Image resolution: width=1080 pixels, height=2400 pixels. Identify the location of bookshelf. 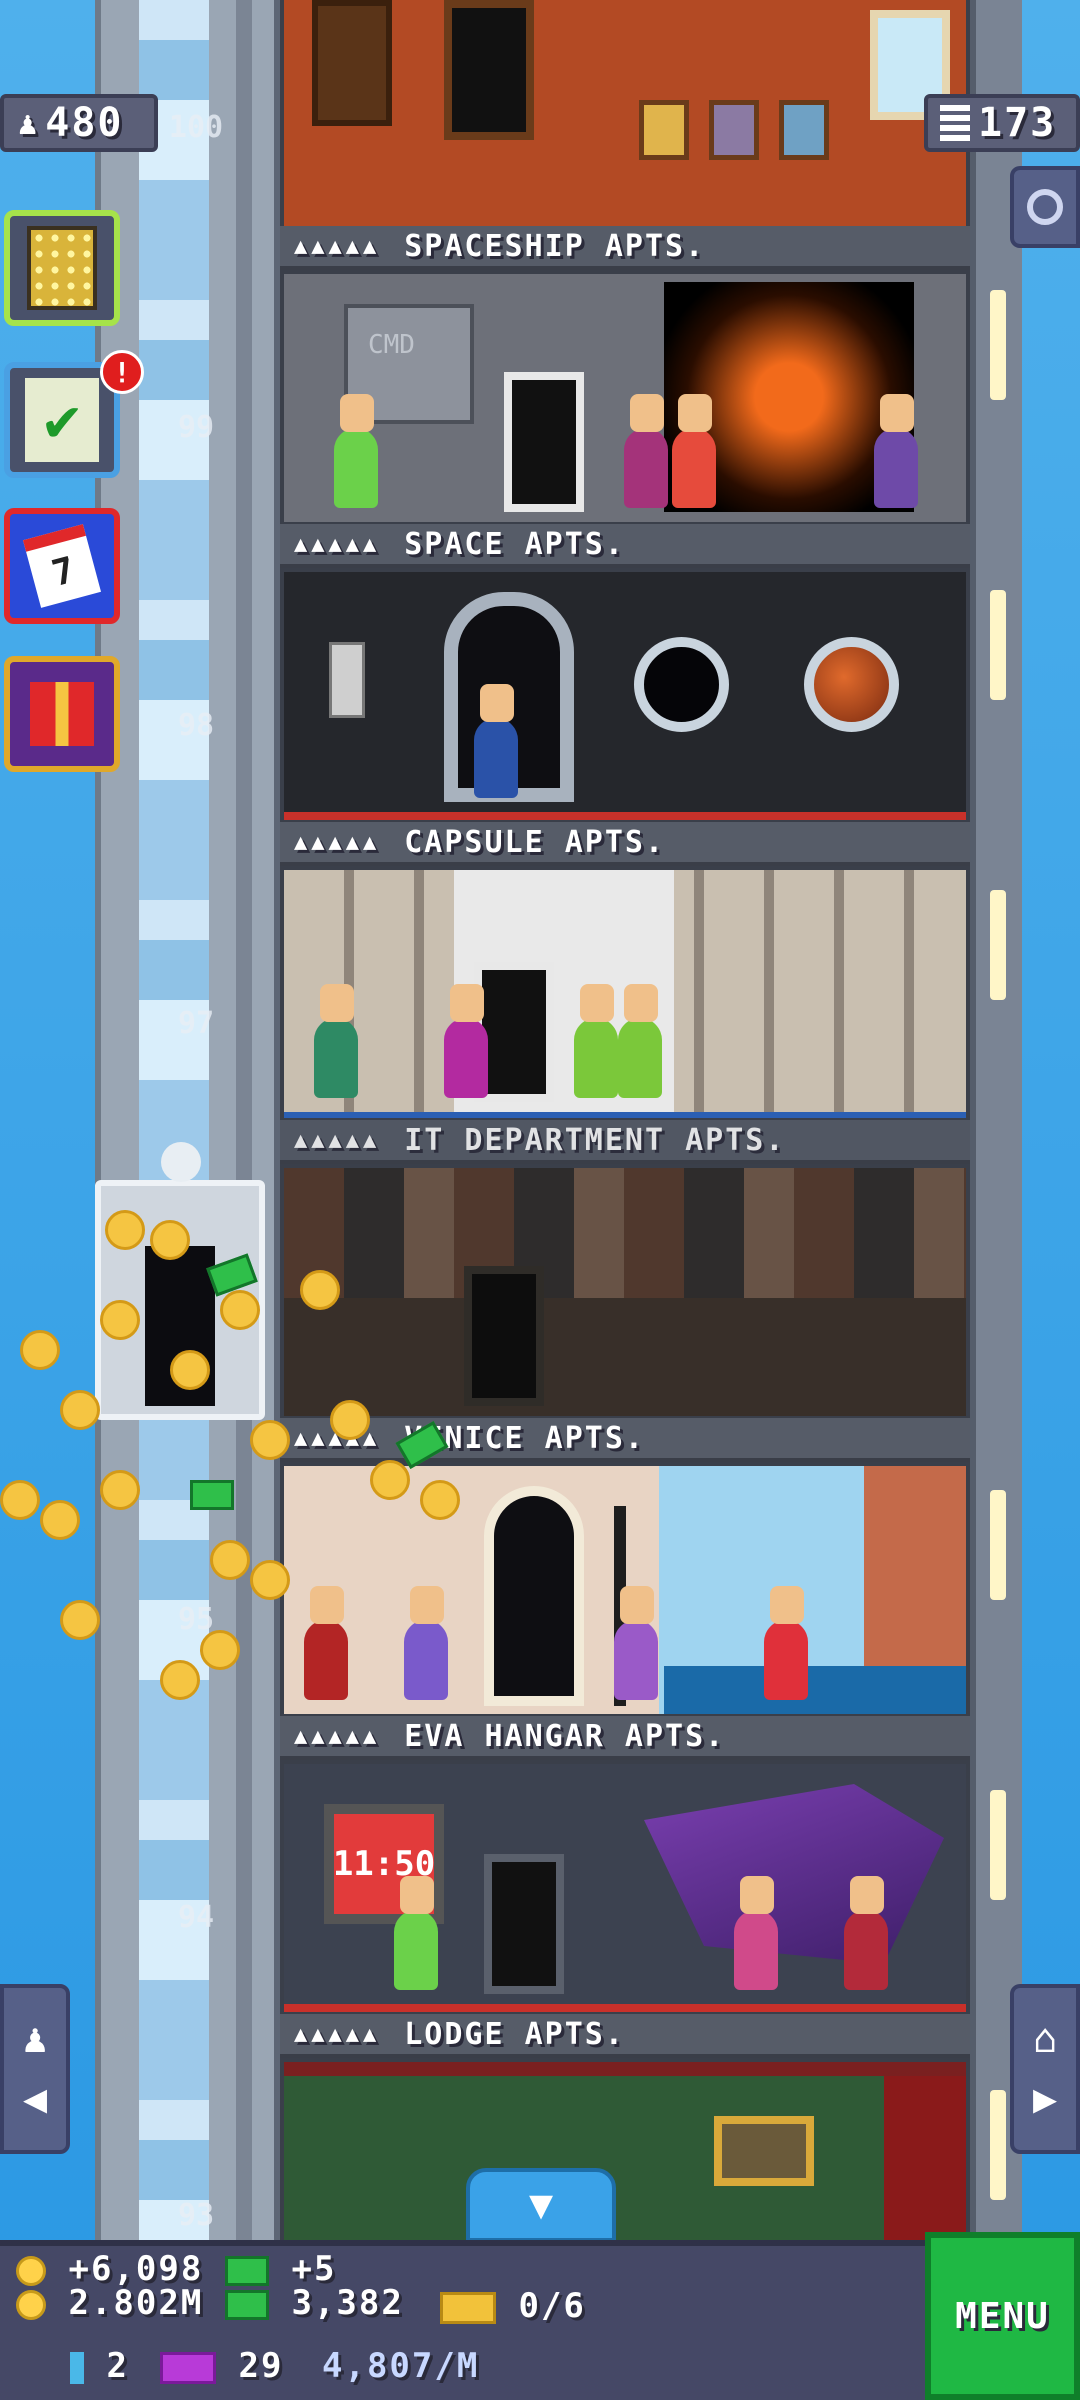
(352, 63).